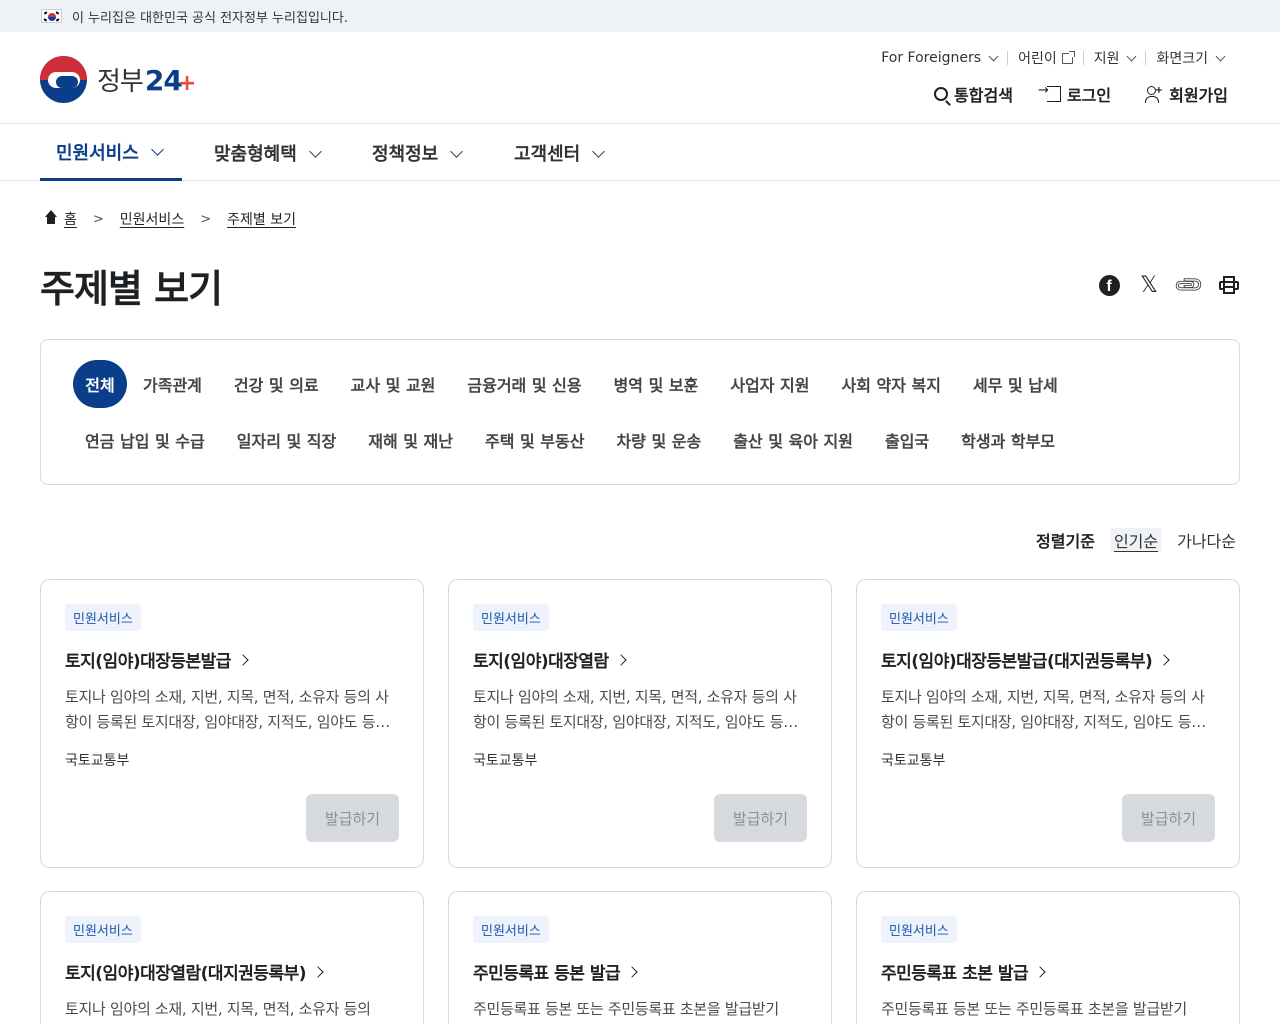 The width and height of the screenshot is (1280, 1024). I want to click on category-chip: 사회 약자 복지, so click(891, 384).